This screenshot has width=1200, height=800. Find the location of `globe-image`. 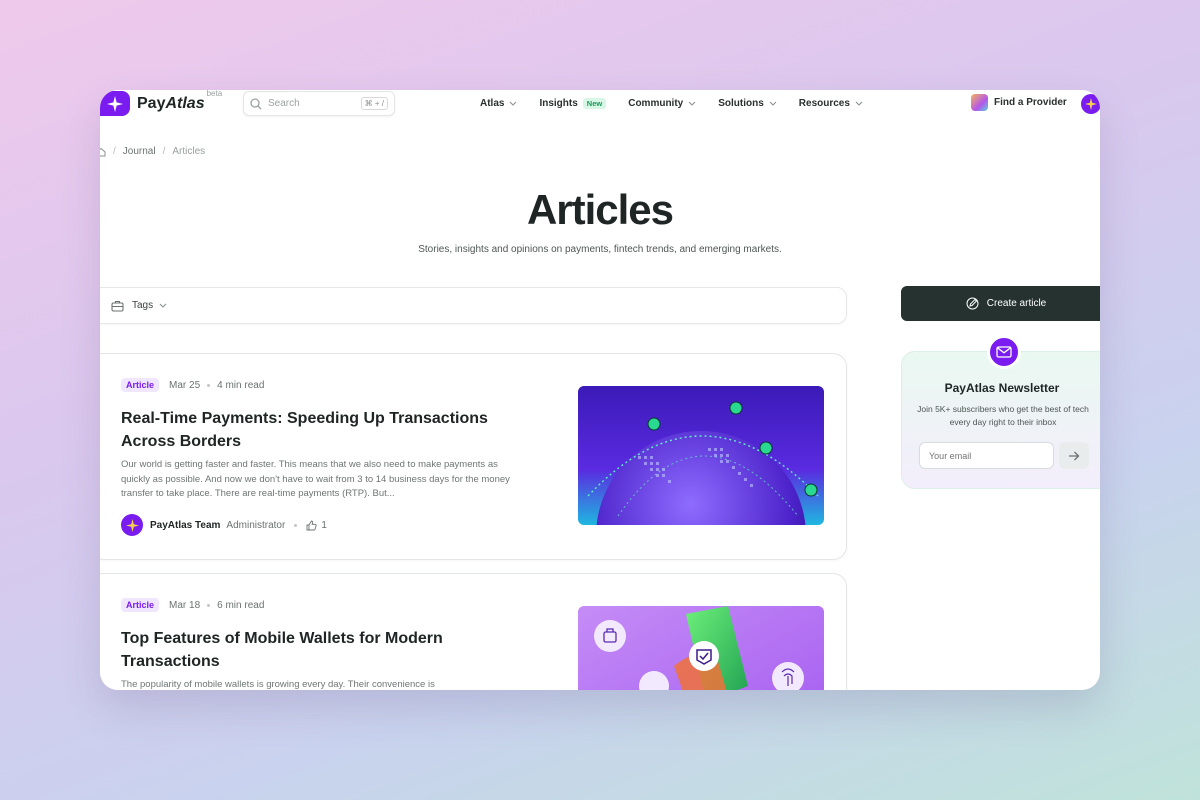

globe-image is located at coordinates (701, 455).